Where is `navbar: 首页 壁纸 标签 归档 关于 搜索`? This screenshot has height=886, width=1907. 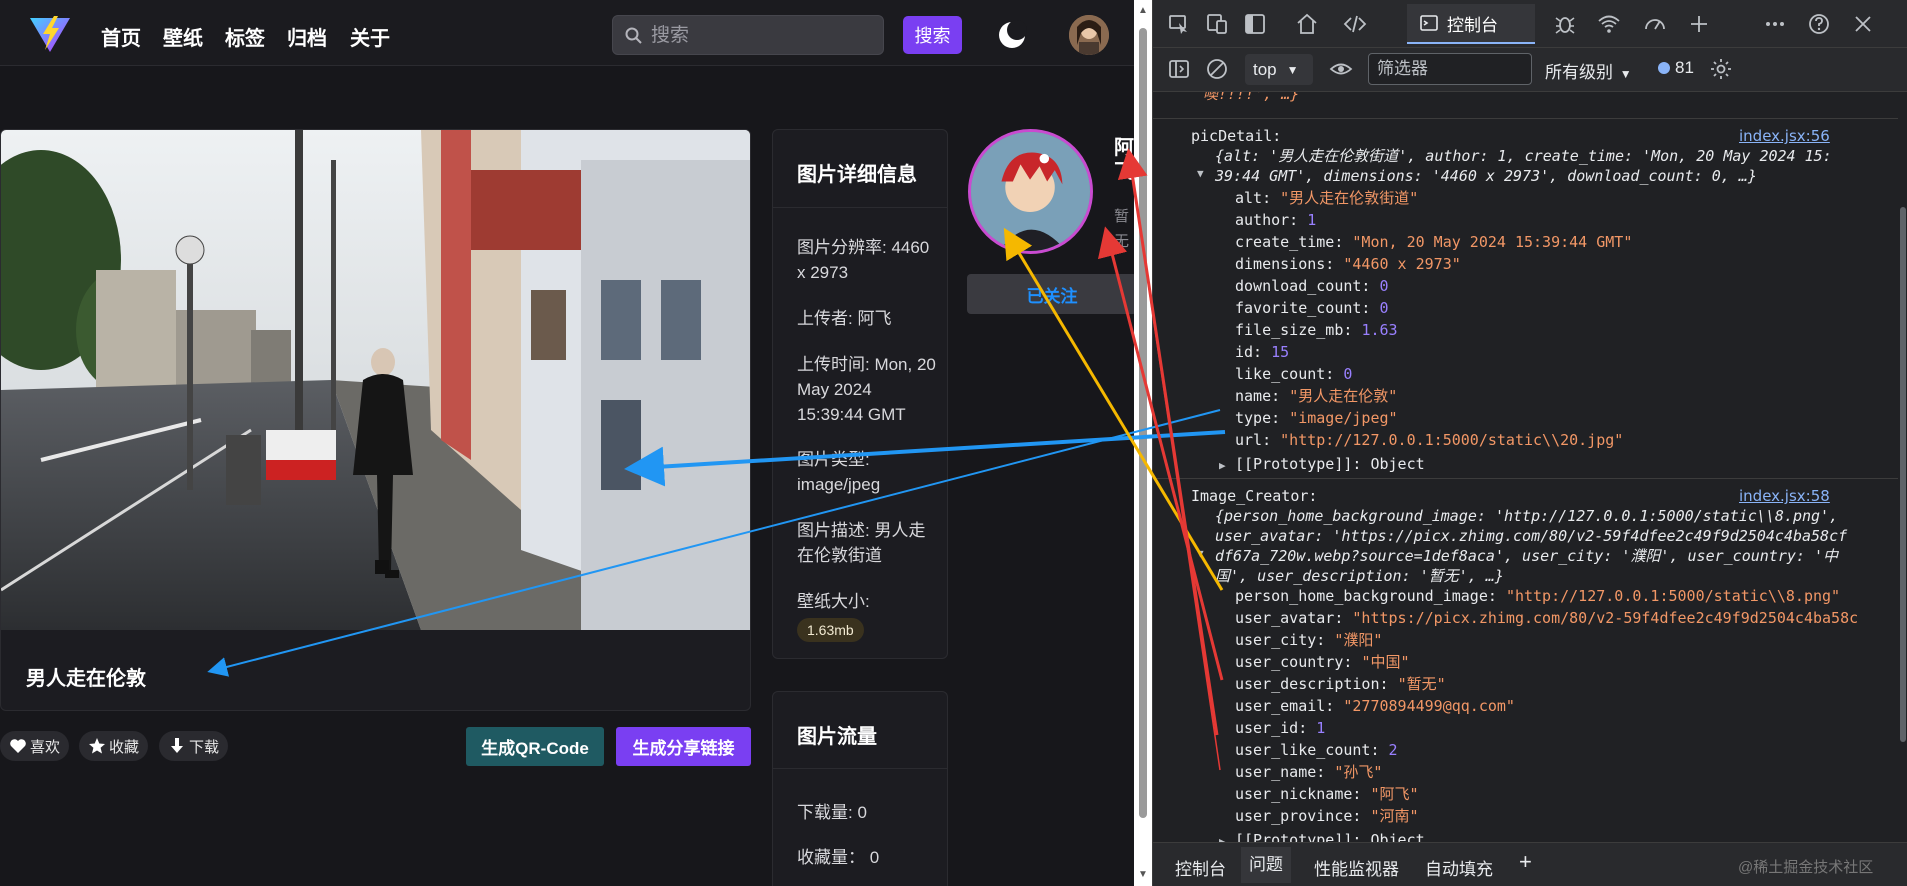
navbar: 首页 壁纸 标签 归档 关于 搜索 is located at coordinates (570, 33).